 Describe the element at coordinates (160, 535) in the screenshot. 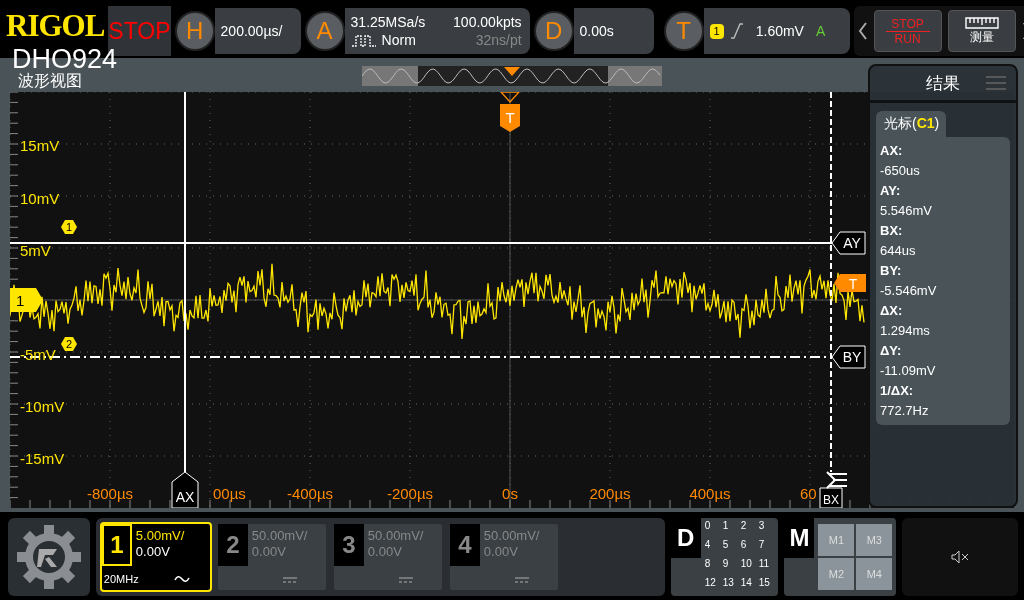

I see `channel-scale: 5.00mV/` at that location.